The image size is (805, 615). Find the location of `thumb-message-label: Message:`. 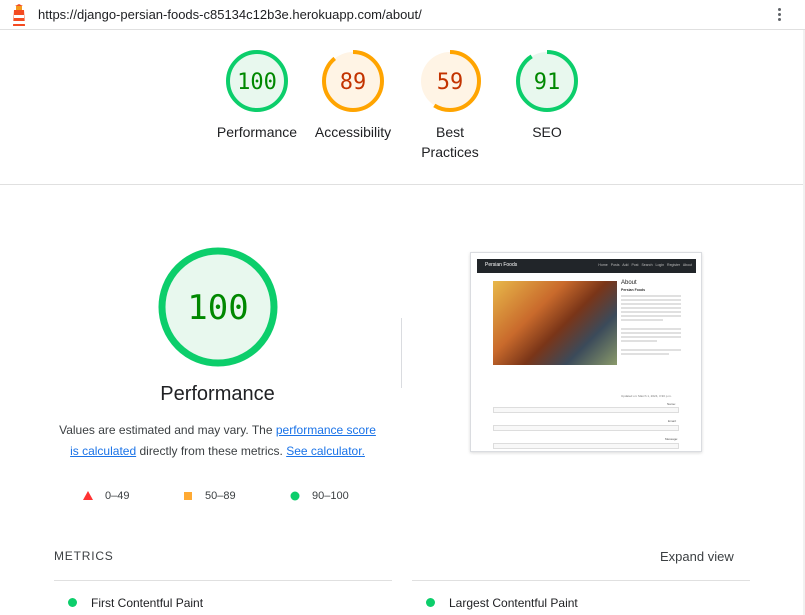

thumb-message-label: Message: is located at coordinates (672, 439).